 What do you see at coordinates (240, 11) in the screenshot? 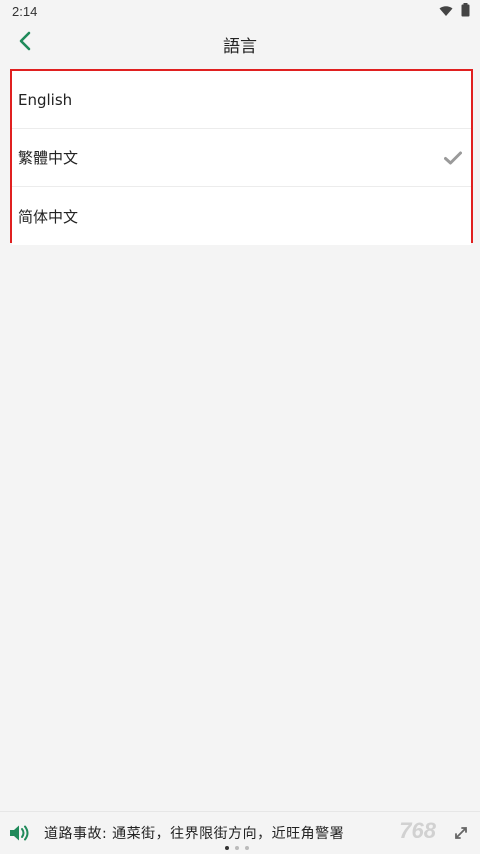
I see `status-bar: 2:14` at bounding box center [240, 11].